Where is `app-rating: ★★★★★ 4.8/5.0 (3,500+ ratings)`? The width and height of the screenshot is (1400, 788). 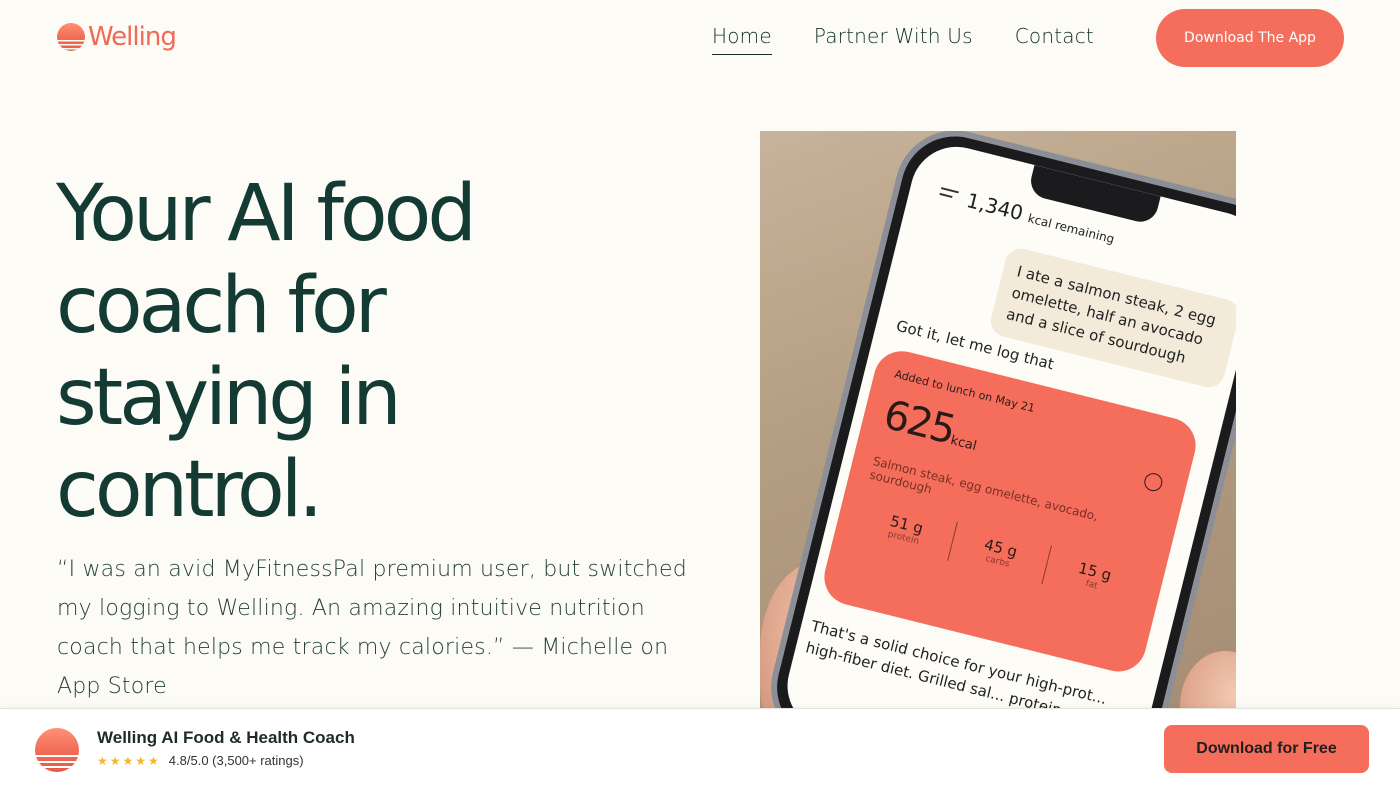
app-rating: ★★★★★ 4.8/5.0 (3,500+ ratings) is located at coordinates (200, 760).